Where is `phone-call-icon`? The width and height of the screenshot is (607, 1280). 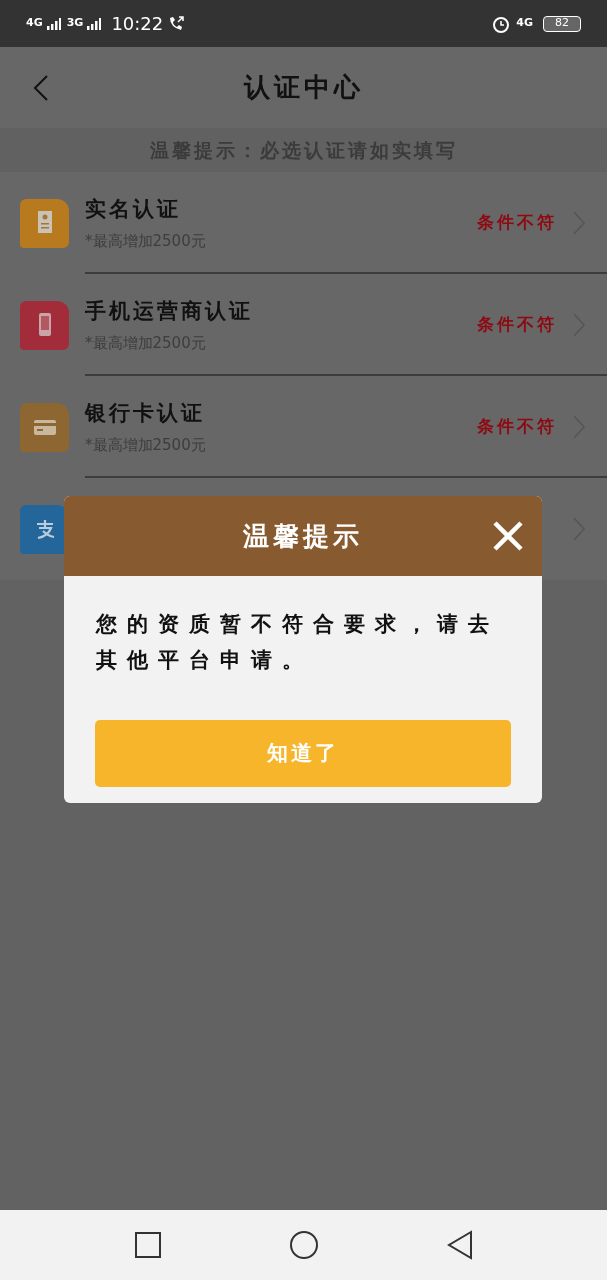
phone-call-icon is located at coordinates (176, 23).